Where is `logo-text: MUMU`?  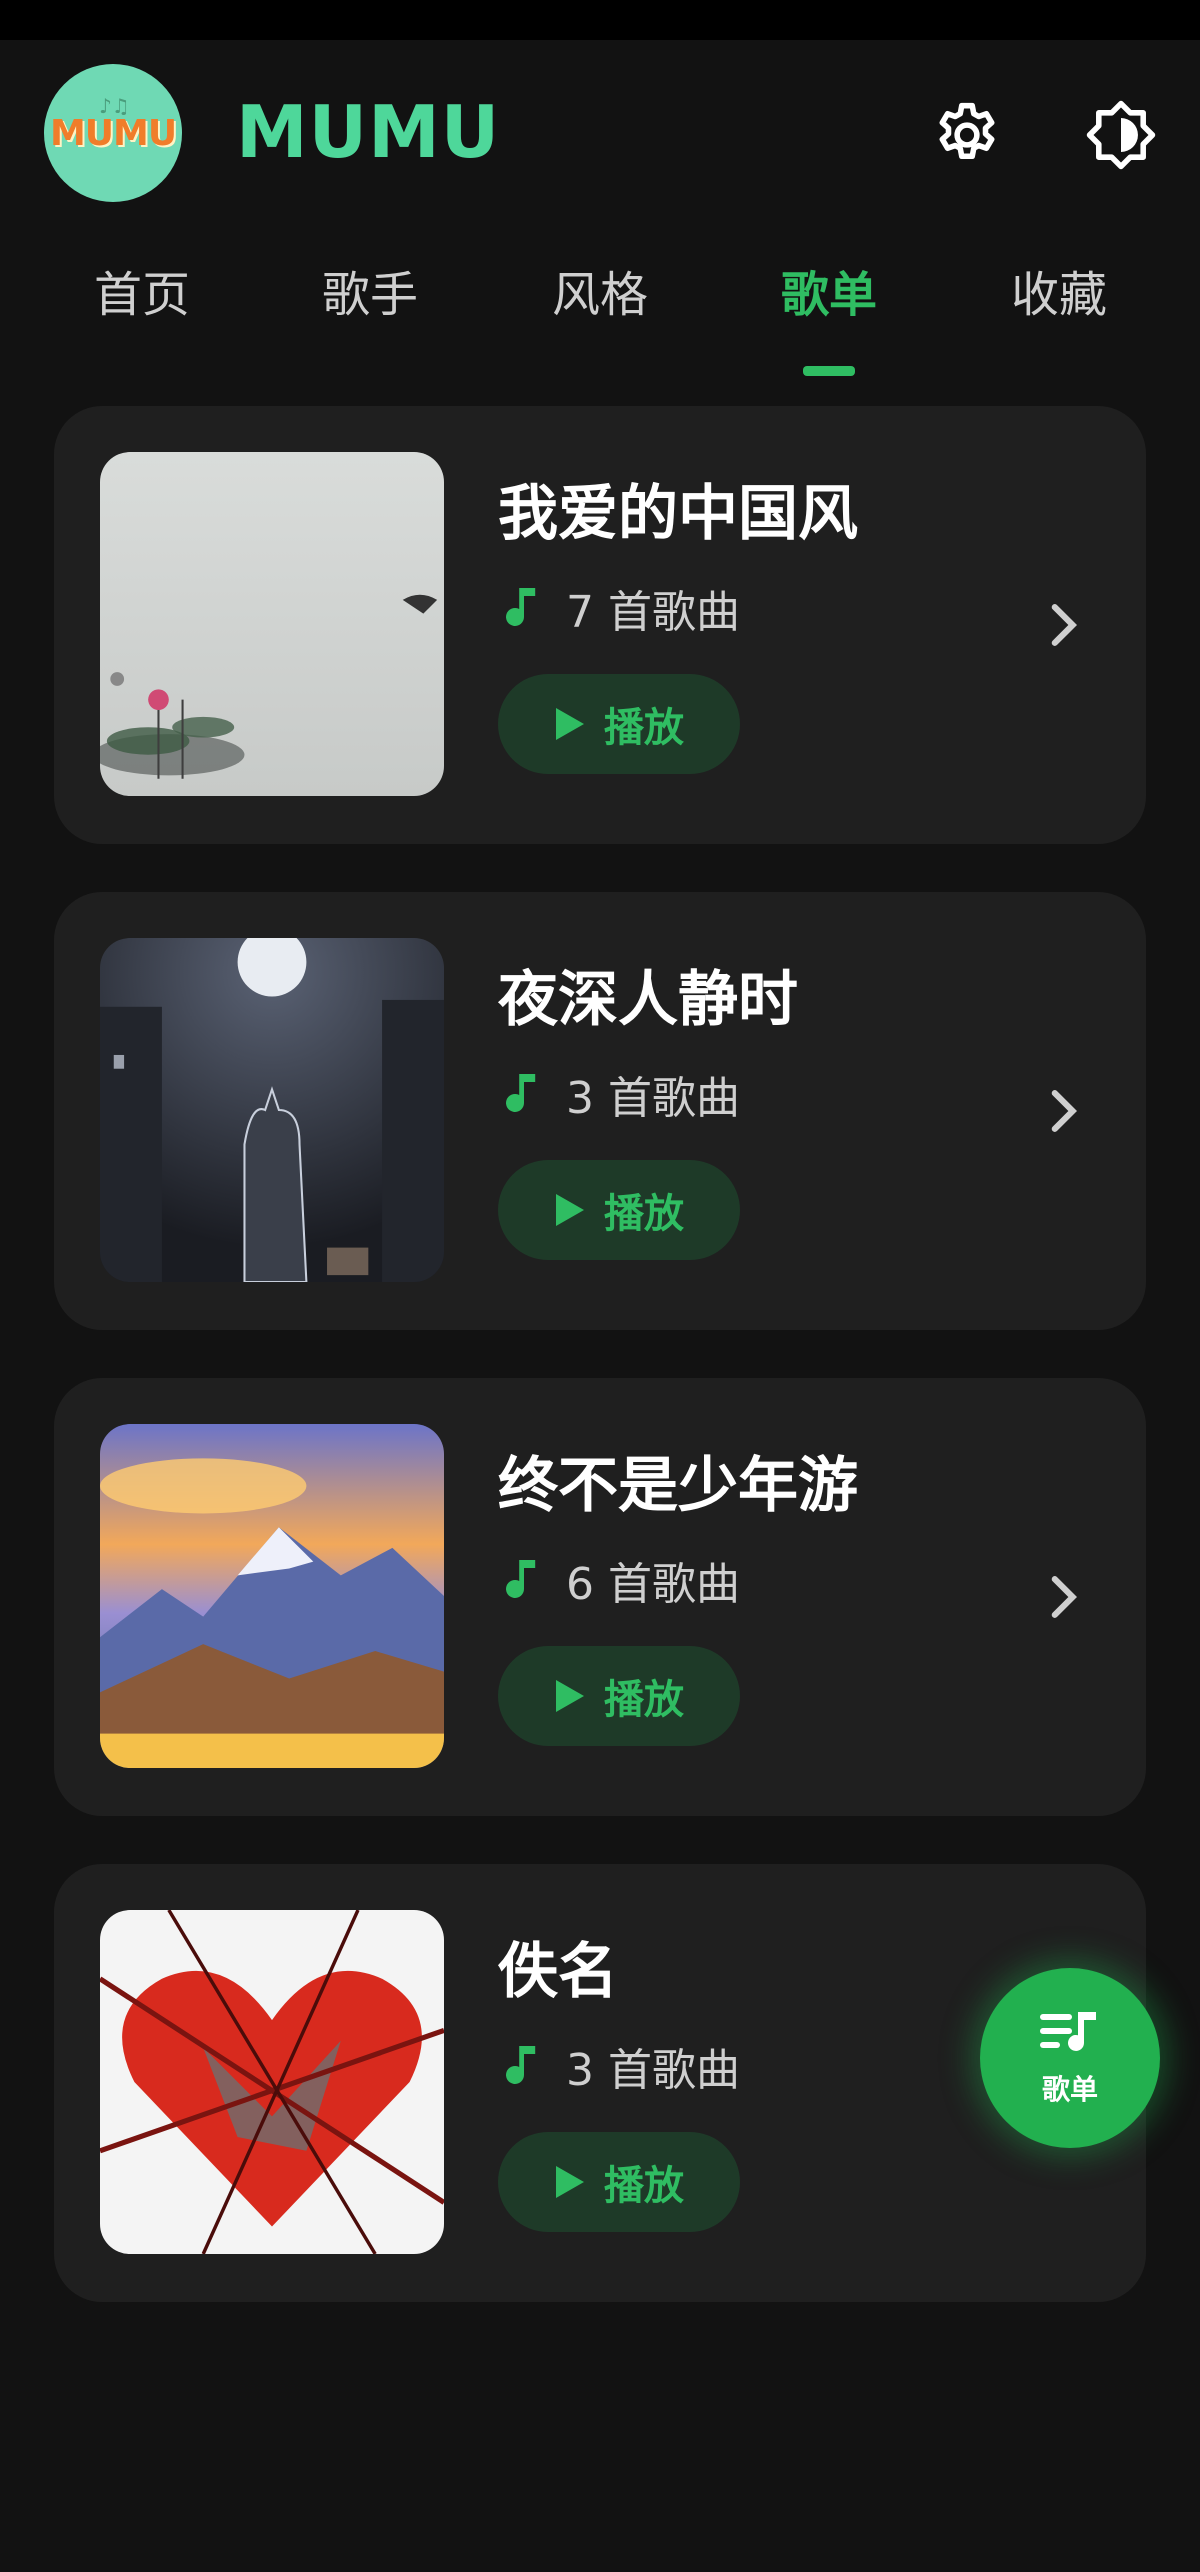 logo-text: MUMU is located at coordinates (113, 133).